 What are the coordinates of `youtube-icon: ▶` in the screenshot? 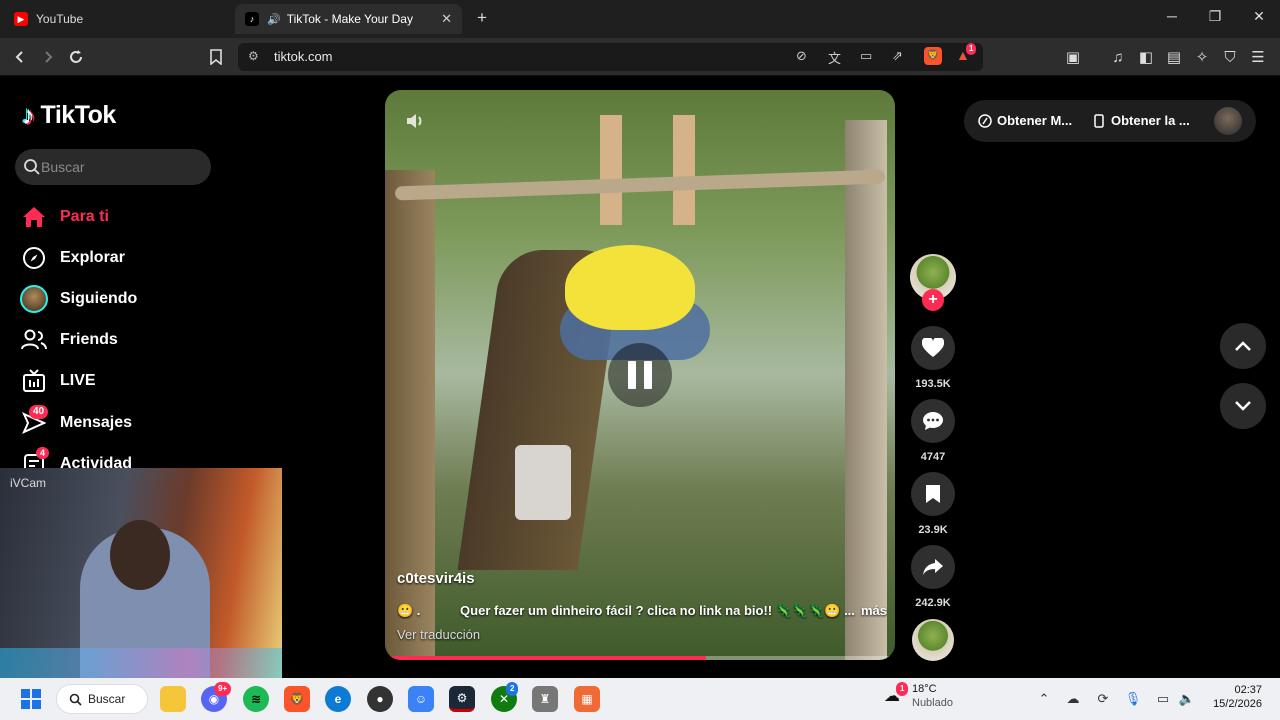 It's located at (21, 19).